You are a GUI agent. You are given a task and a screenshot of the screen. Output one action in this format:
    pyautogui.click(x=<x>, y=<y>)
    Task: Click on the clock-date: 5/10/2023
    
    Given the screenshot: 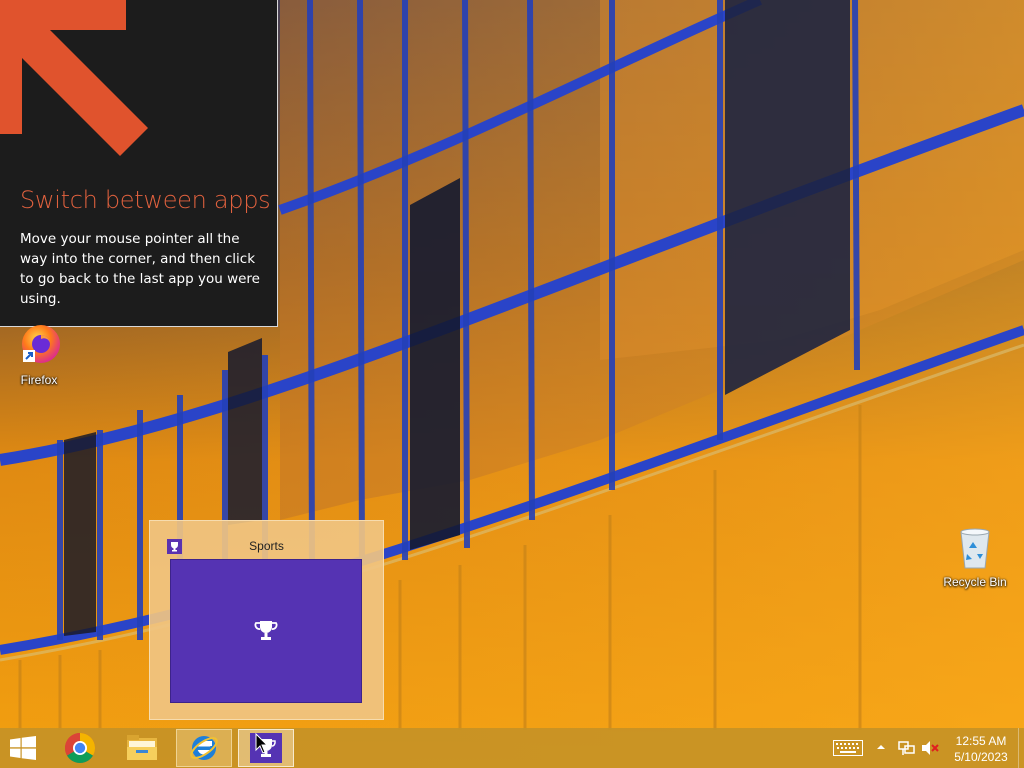 What is the action you would take?
    pyautogui.click(x=981, y=757)
    